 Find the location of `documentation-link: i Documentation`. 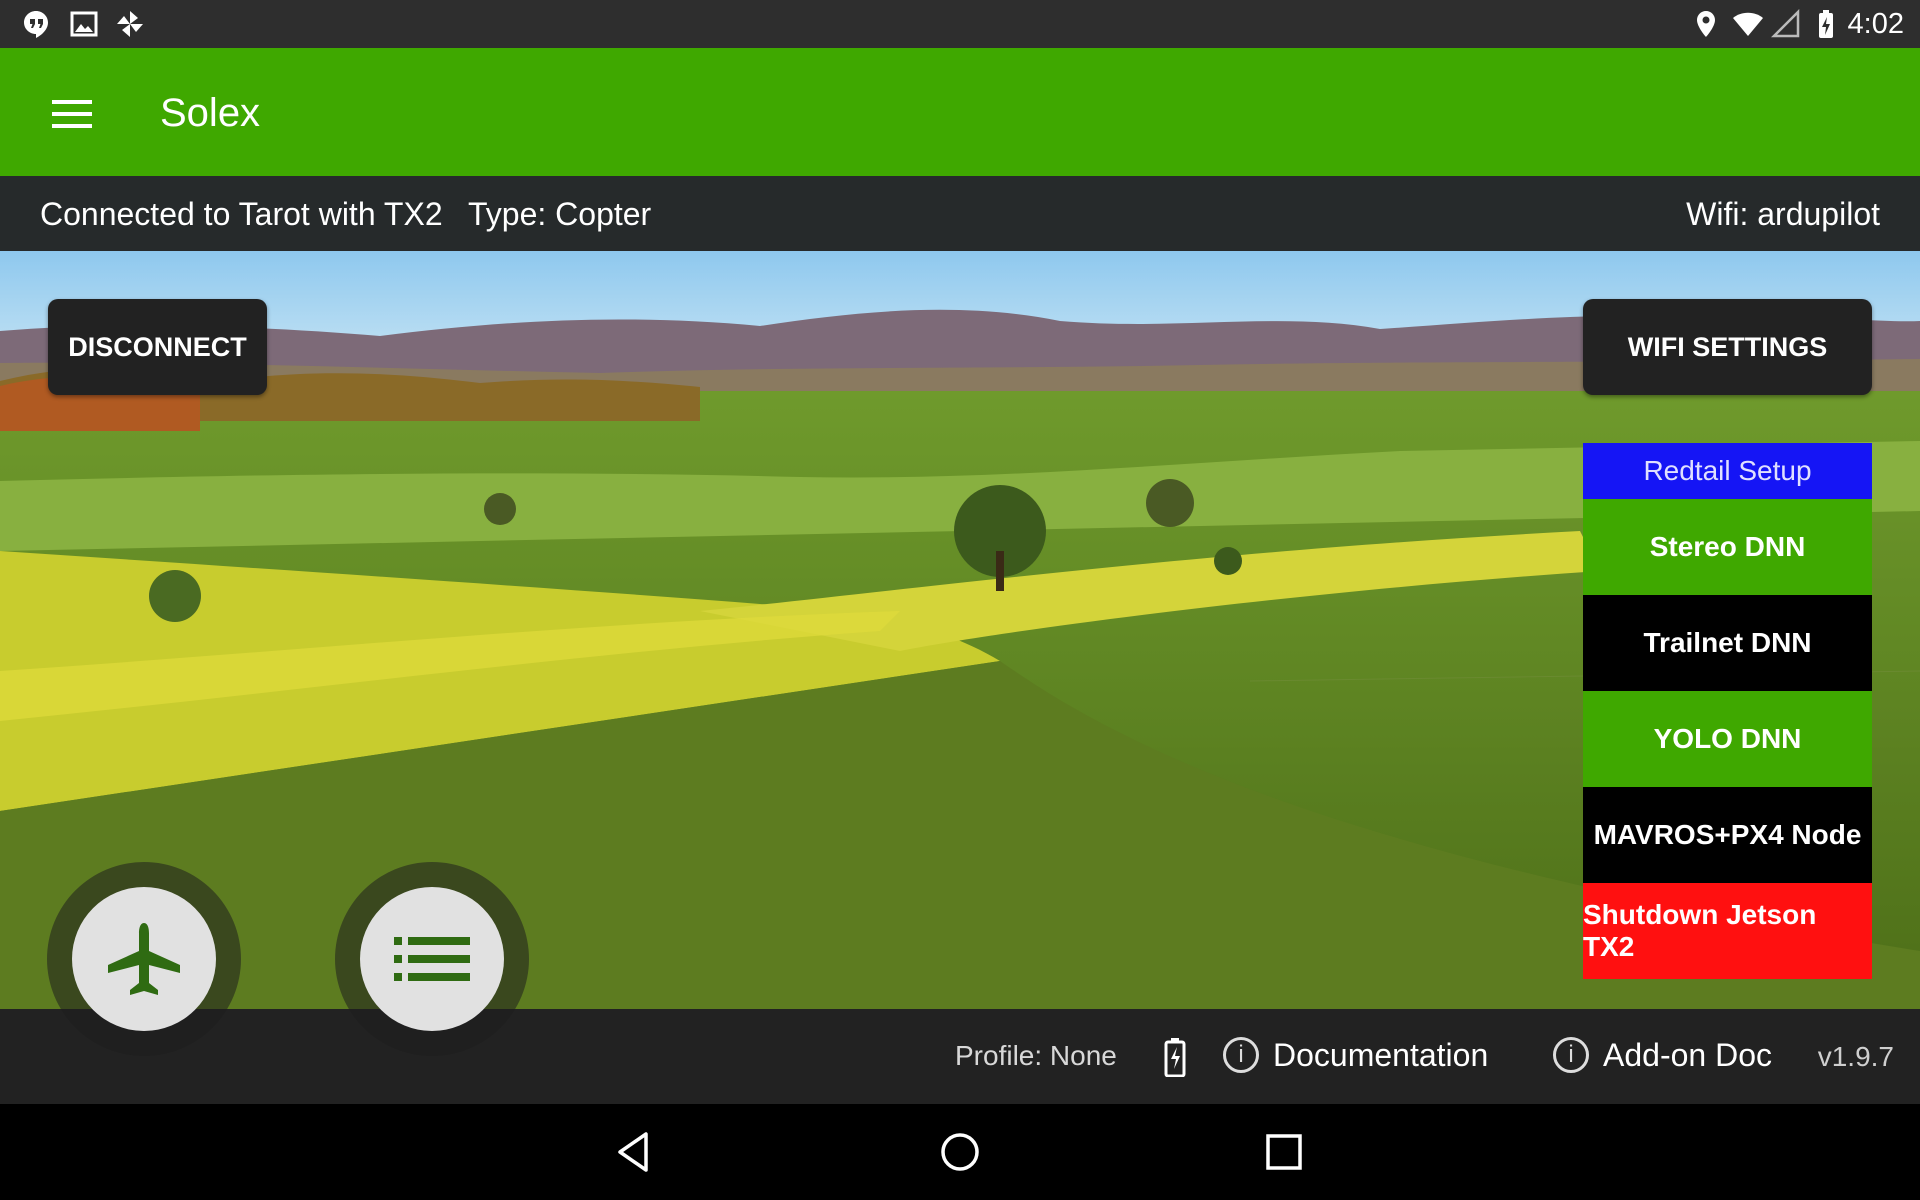

documentation-link: i Documentation is located at coordinates (1355, 1055).